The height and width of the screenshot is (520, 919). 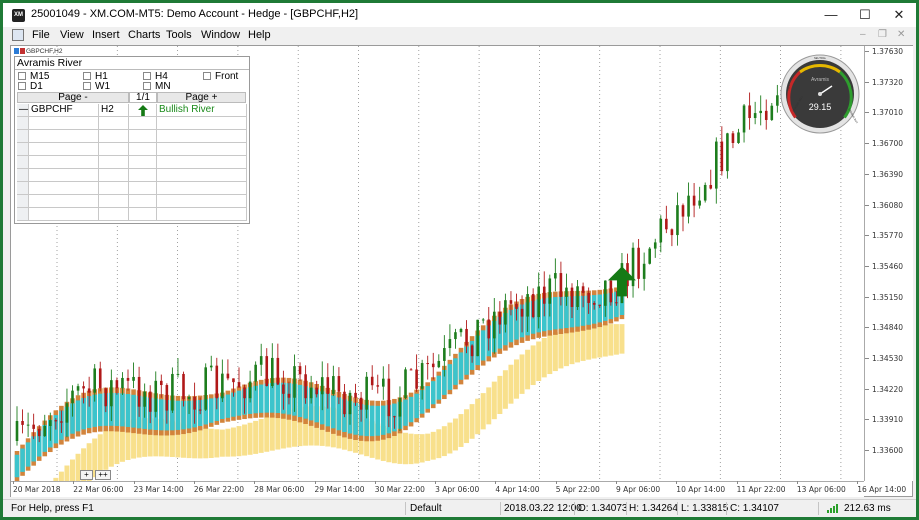 I want to click on time-tick: 16 Apr 14:00, so click(x=882, y=487).